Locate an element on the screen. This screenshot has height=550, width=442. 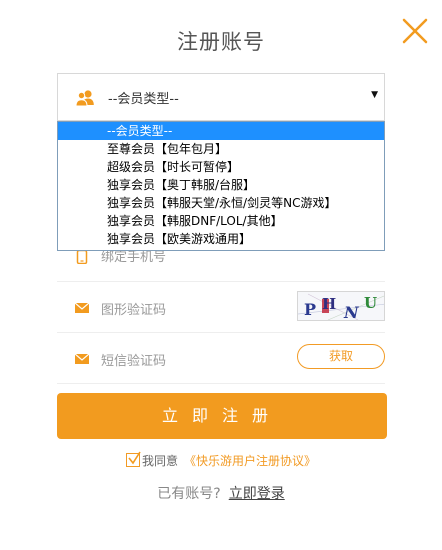
member-type-select: --会员类型-- ▼ is located at coordinates (221, 97).